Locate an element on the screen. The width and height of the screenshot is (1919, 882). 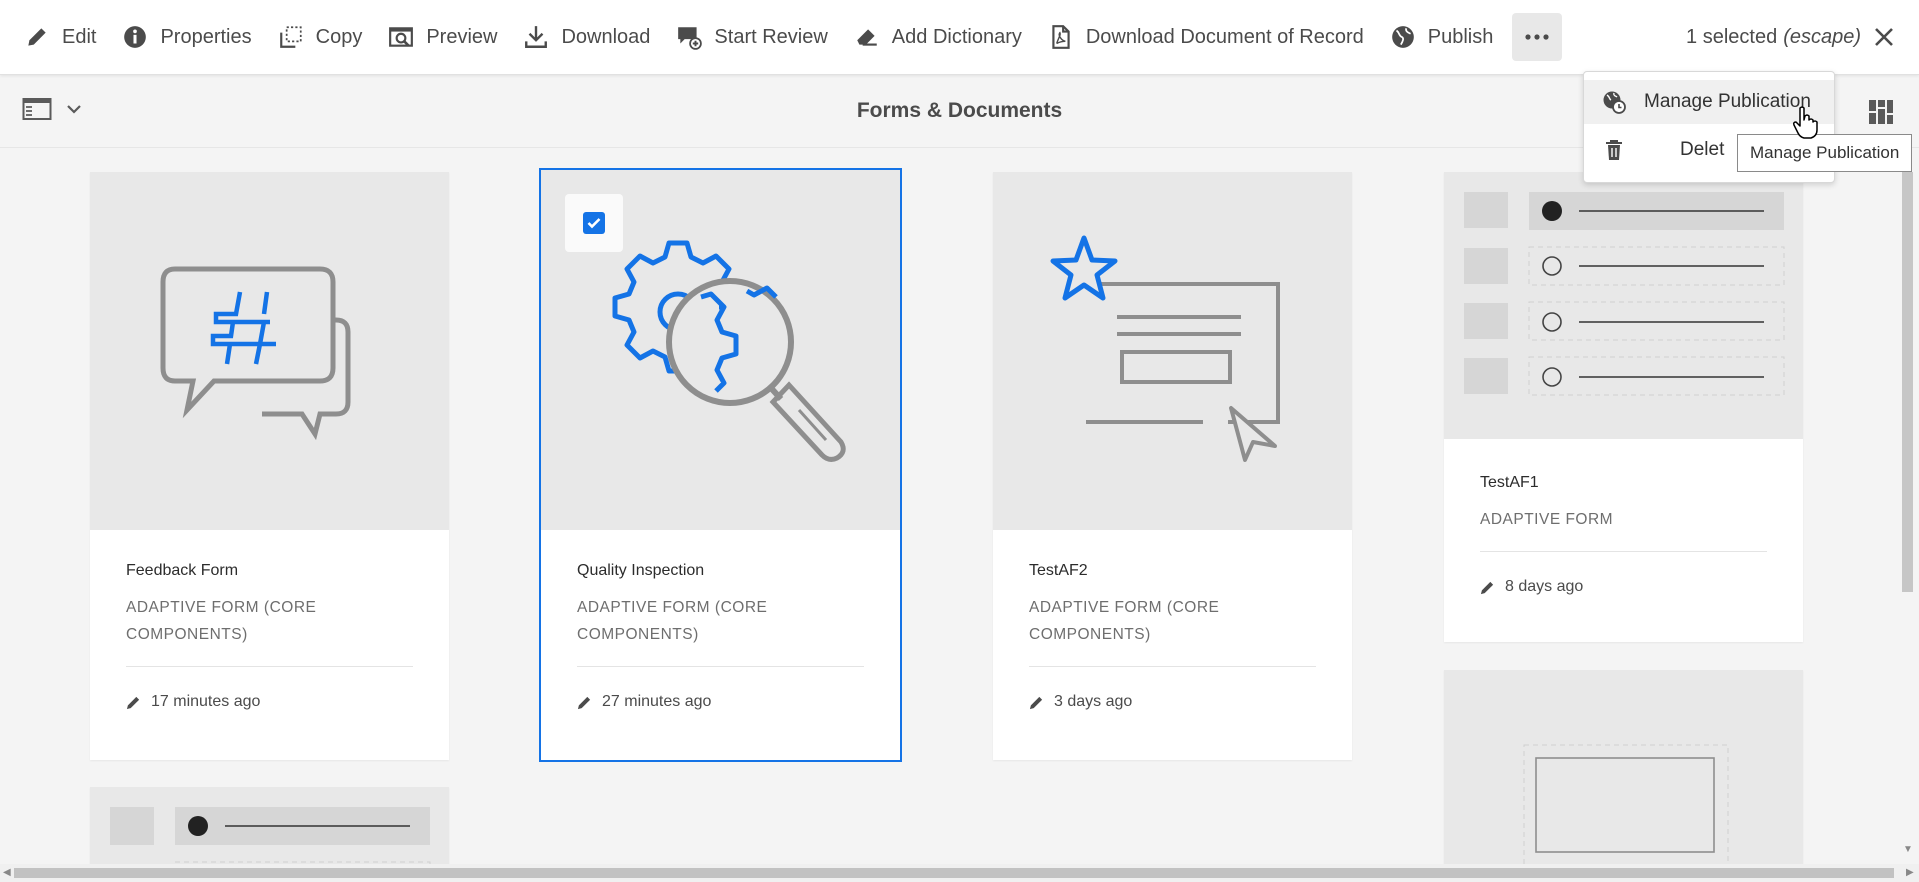
view-switcher is located at coordinates (1881, 114).